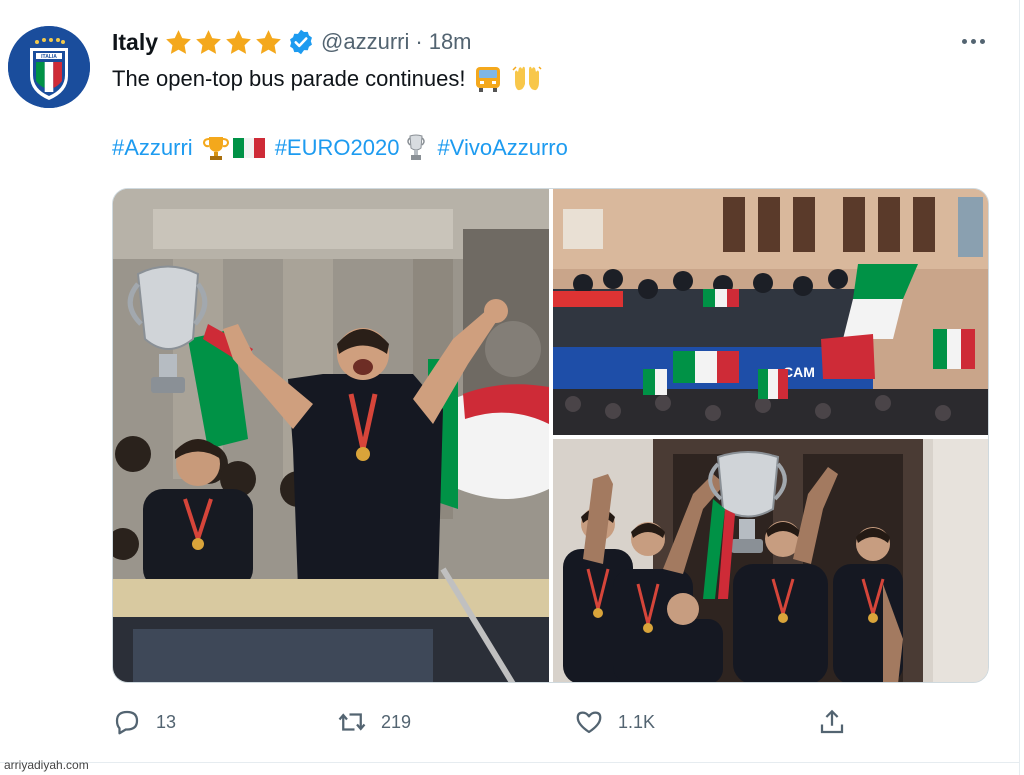 The width and height of the screenshot is (1024, 775). I want to click on hashtag-vivoazzurro: #VivoAzzurro, so click(502, 148).